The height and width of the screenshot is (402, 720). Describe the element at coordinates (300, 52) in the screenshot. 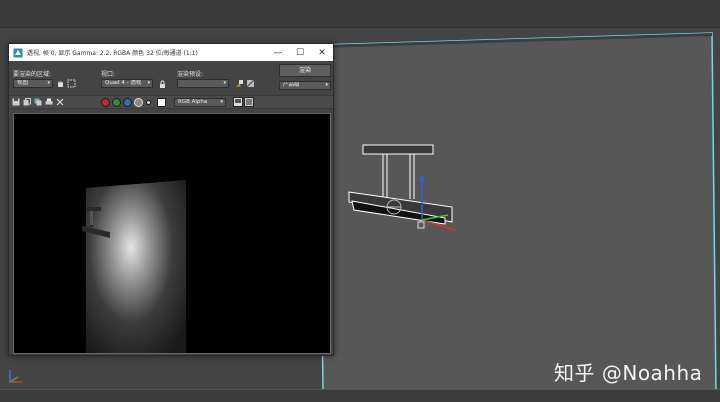

I see `maximize-button: ☐` at that location.